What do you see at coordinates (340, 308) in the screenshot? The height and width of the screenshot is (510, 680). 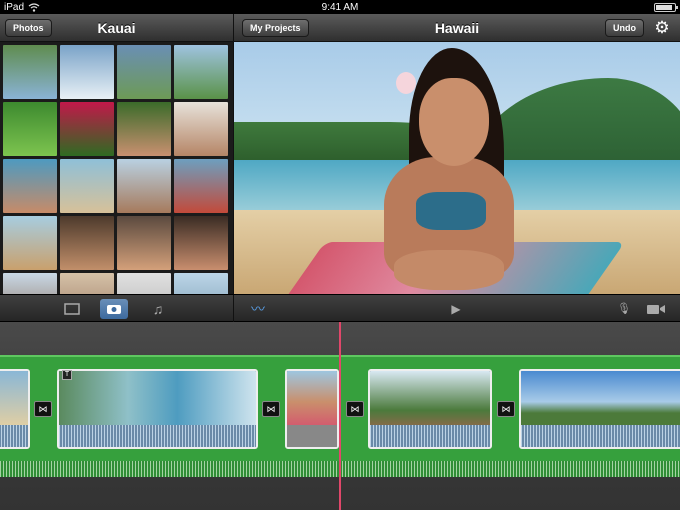 I see `mode-bar: ♫ 〰 ▶ 🎙` at bounding box center [340, 308].